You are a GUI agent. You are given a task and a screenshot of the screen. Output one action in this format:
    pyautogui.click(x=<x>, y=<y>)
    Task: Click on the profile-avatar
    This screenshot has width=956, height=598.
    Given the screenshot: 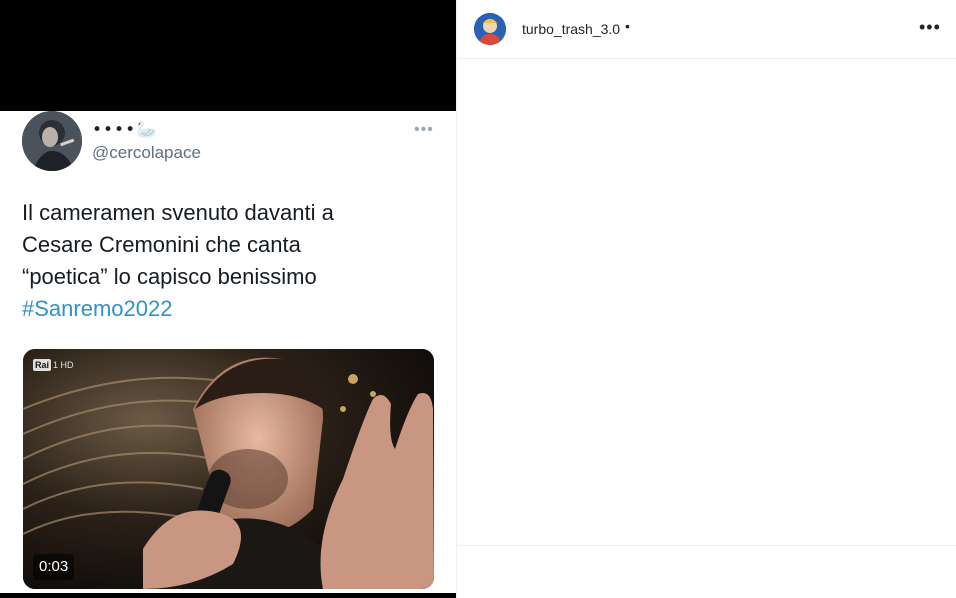 What is the action you would take?
    pyautogui.click(x=490, y=29)
    